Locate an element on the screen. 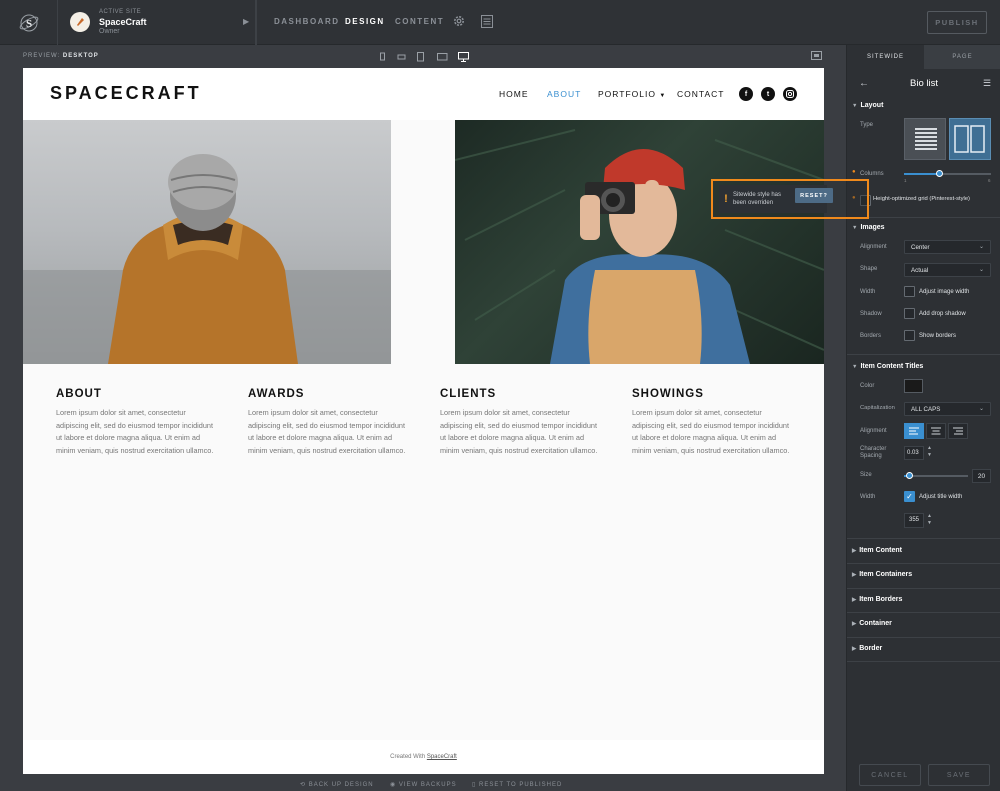 Image resolution: width=1000 pixels, height=791 pixels. tab-sitewide: SITEWIDE is located at coordinates (885, 57).